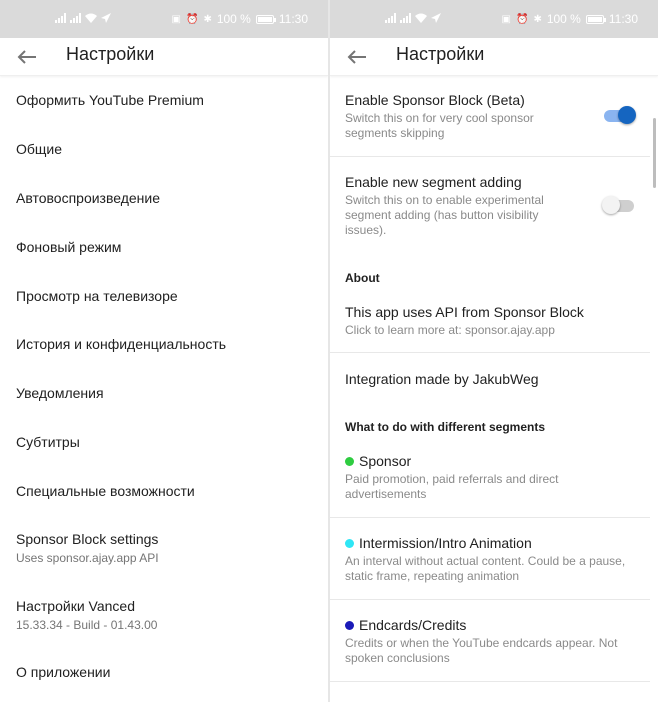 The height and width of the screenshot is (702, 658). Describe the element at coordinates (69, 247) in the screenshot. I see `menu-item-label: Фоновый режим` at that location.